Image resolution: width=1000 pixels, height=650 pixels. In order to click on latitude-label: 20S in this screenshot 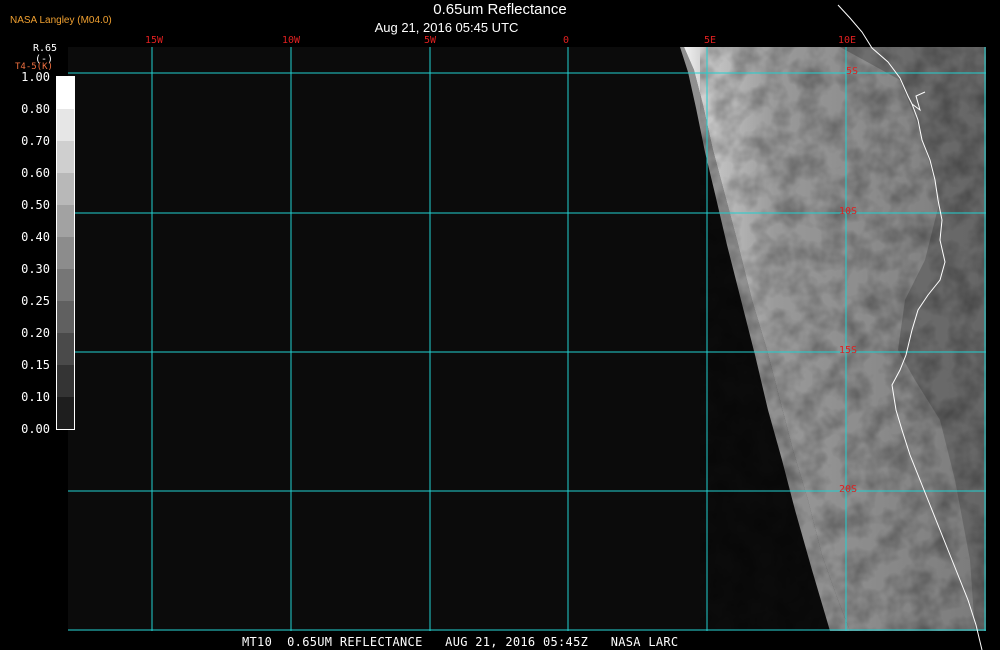, I will do `click(848, 489)`.